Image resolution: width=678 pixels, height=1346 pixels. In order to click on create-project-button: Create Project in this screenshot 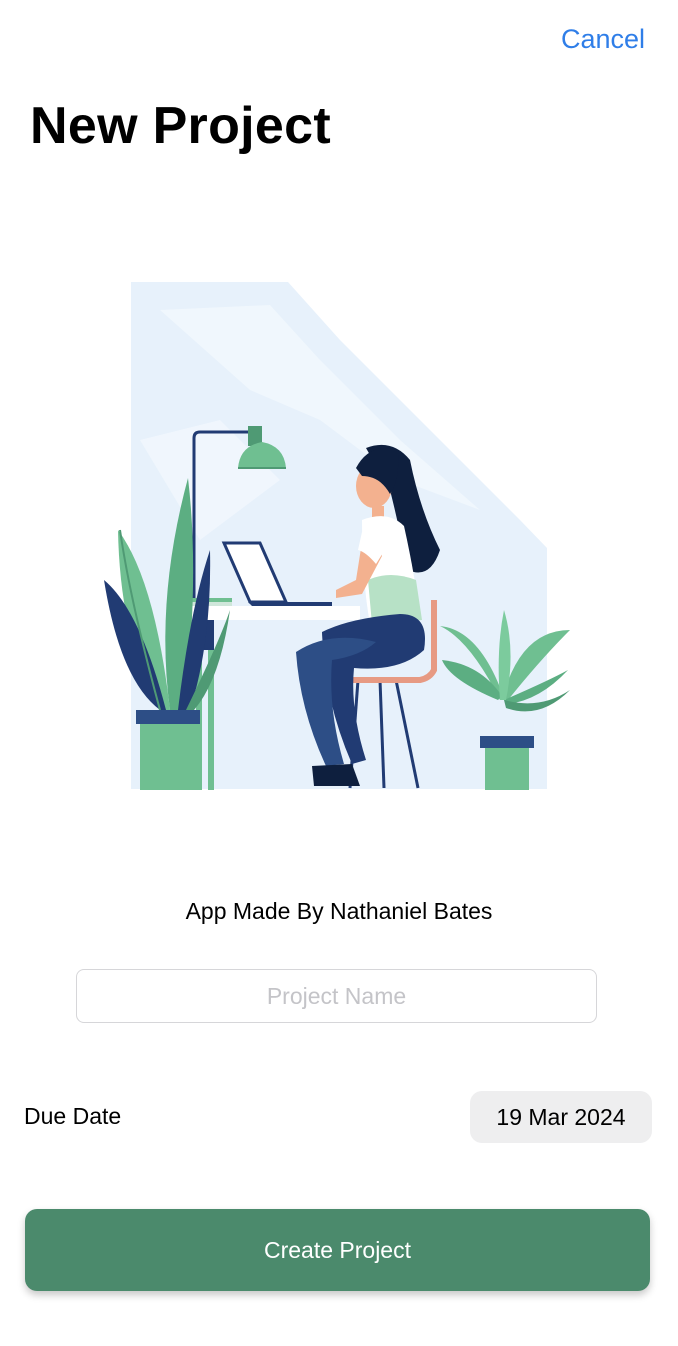, I will do `click(337, 1250)`.